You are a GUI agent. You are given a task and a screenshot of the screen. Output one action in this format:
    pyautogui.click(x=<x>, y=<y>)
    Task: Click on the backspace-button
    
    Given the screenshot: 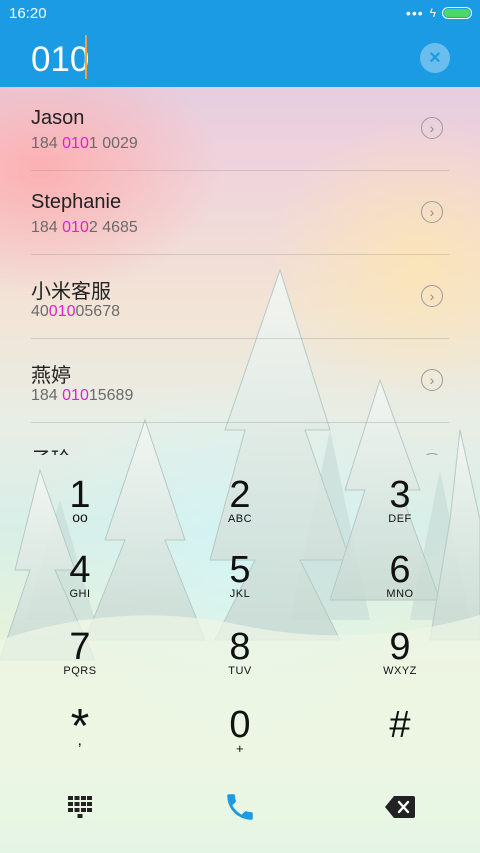 What is the action you would take?
    pyautogui.click(x=400, y=807)
    